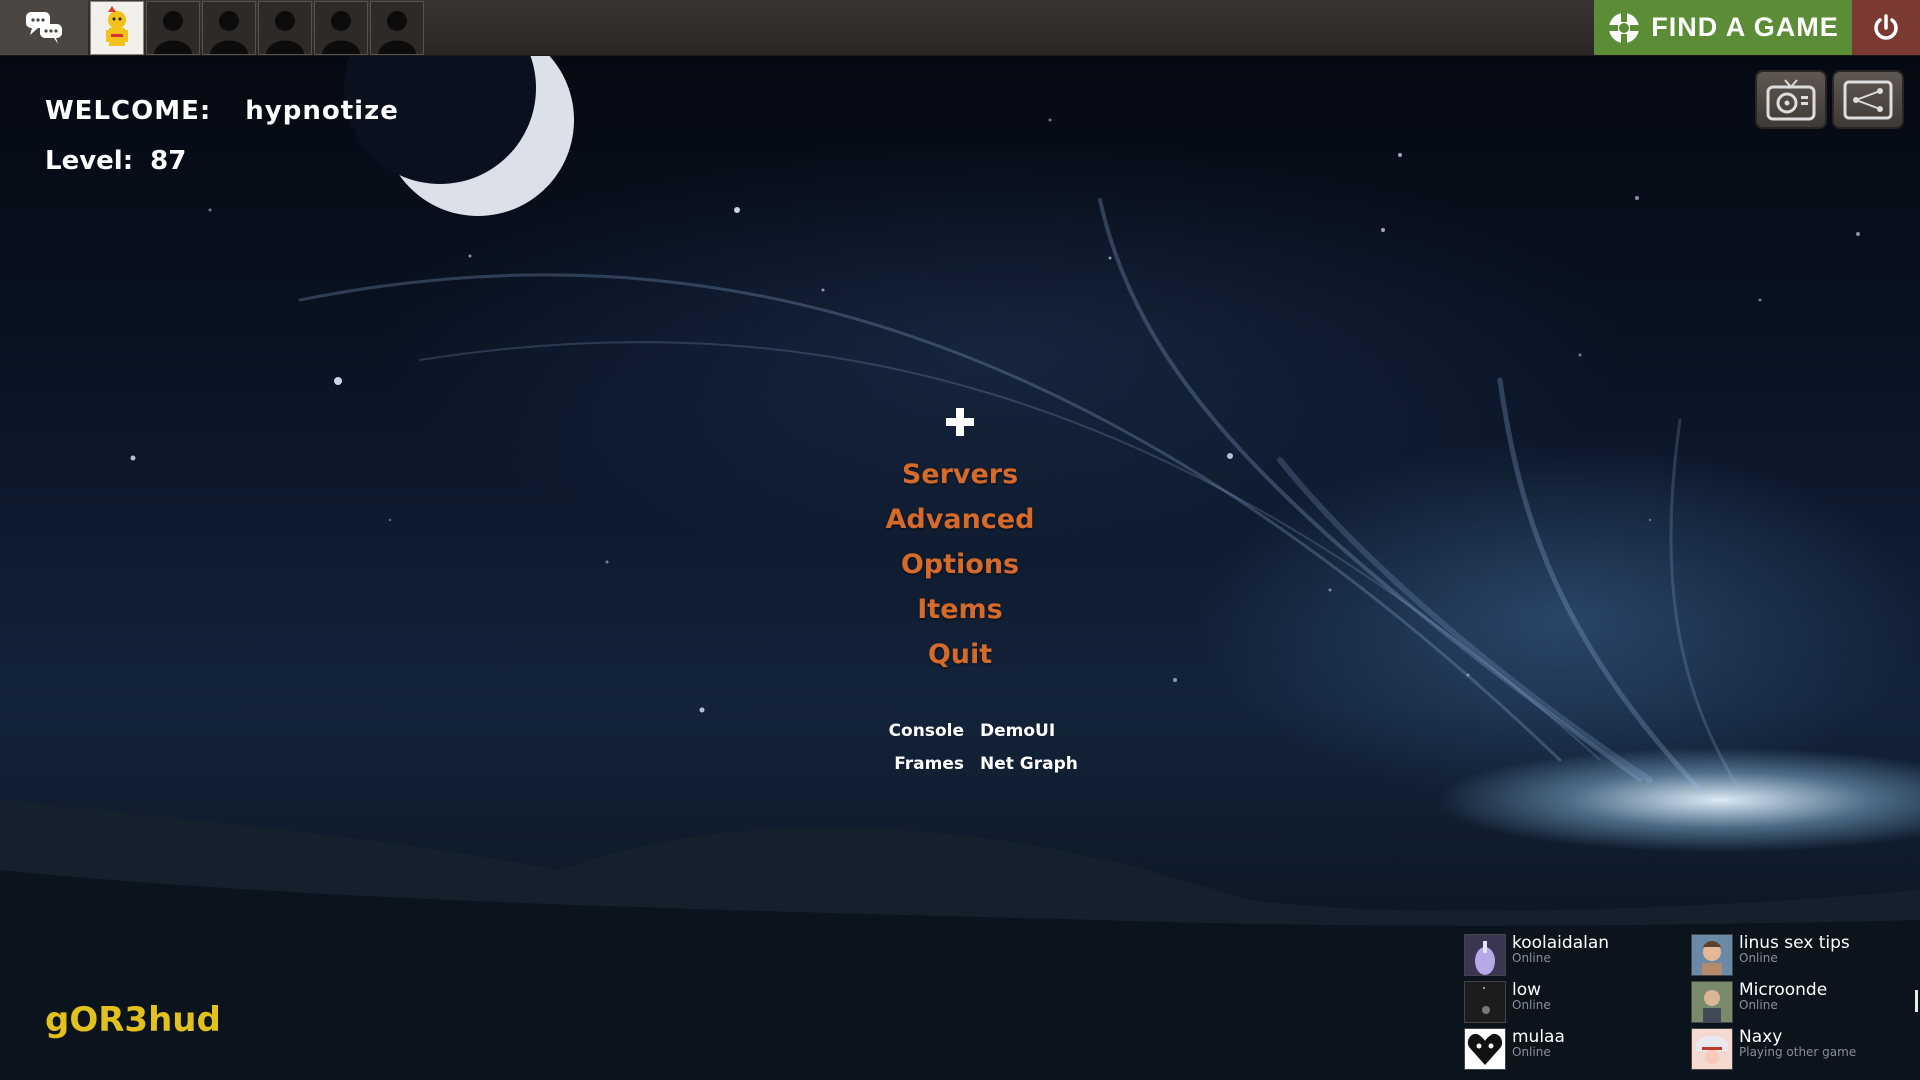 The width and height of the screenshot is (1920, 1080). Describe the element at coordinates (912, 764) in the screenshot. I see `frames-button: Frames` at that location.